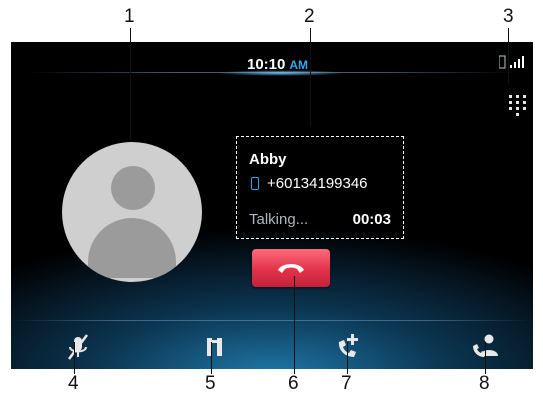 This screenshot has width=543, height=395. What do you see at coordinates (268, 159) in the screenshot?
I see `contact-name: Abby` at bounding box center [268, 159].